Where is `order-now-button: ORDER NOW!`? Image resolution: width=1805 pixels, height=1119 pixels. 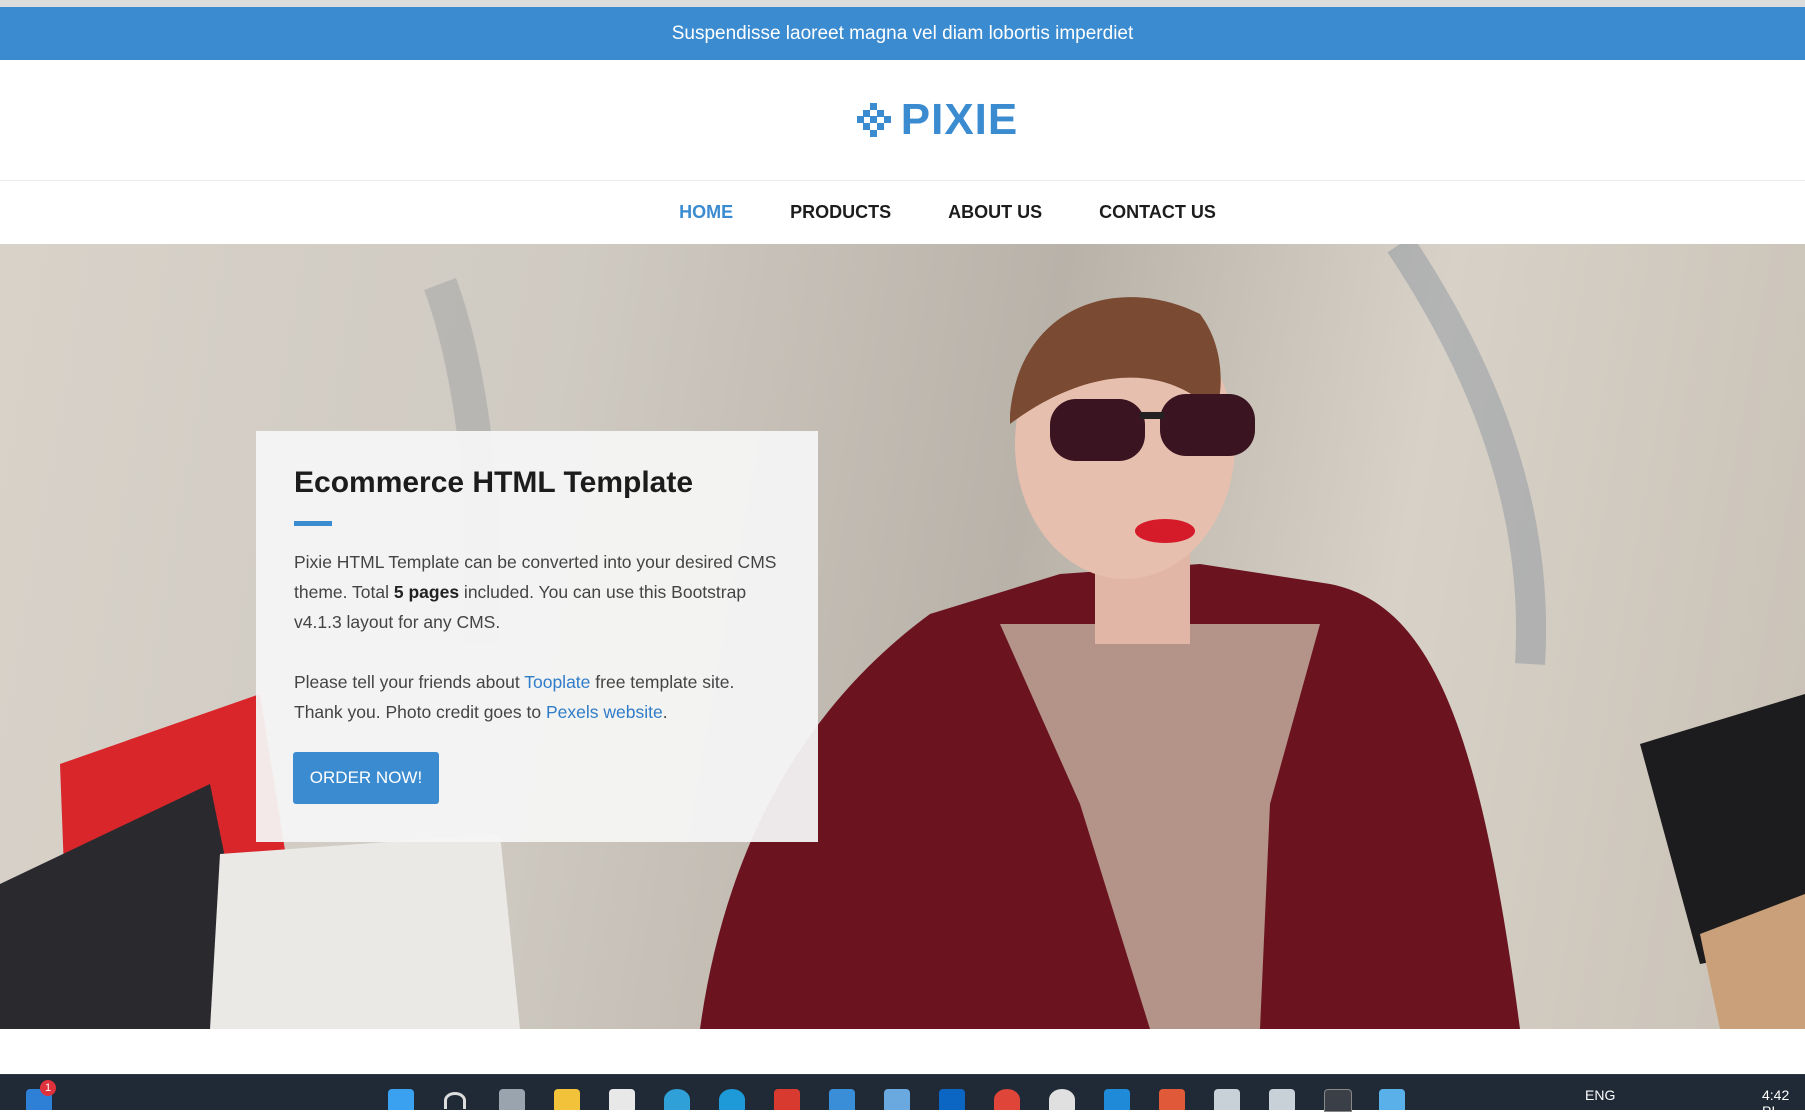 order-now-button: ORDER NOW! is located at coordinates (366, 778).